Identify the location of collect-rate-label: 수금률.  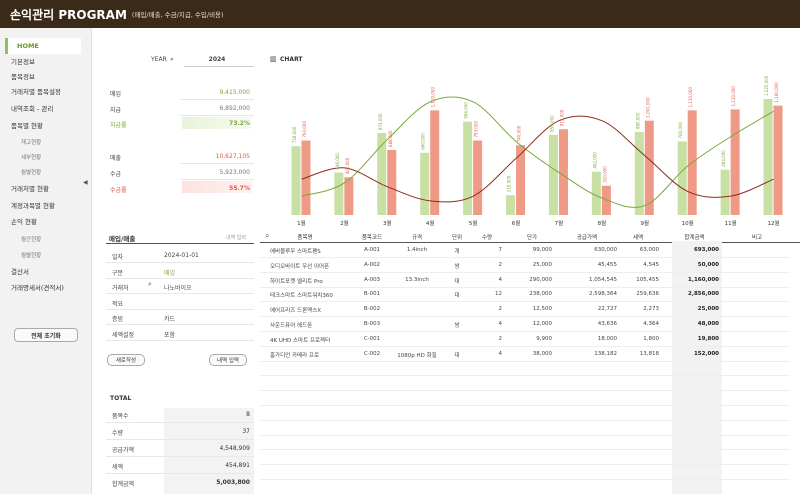
(118, 190).